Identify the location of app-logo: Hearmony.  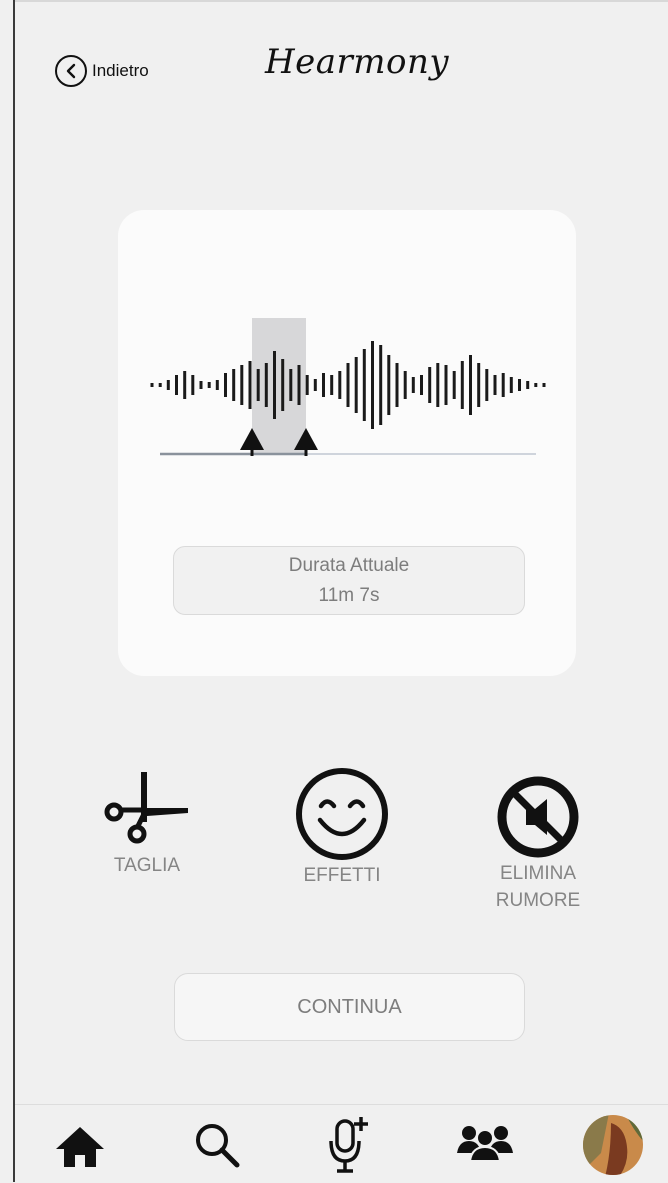
(357, 62).